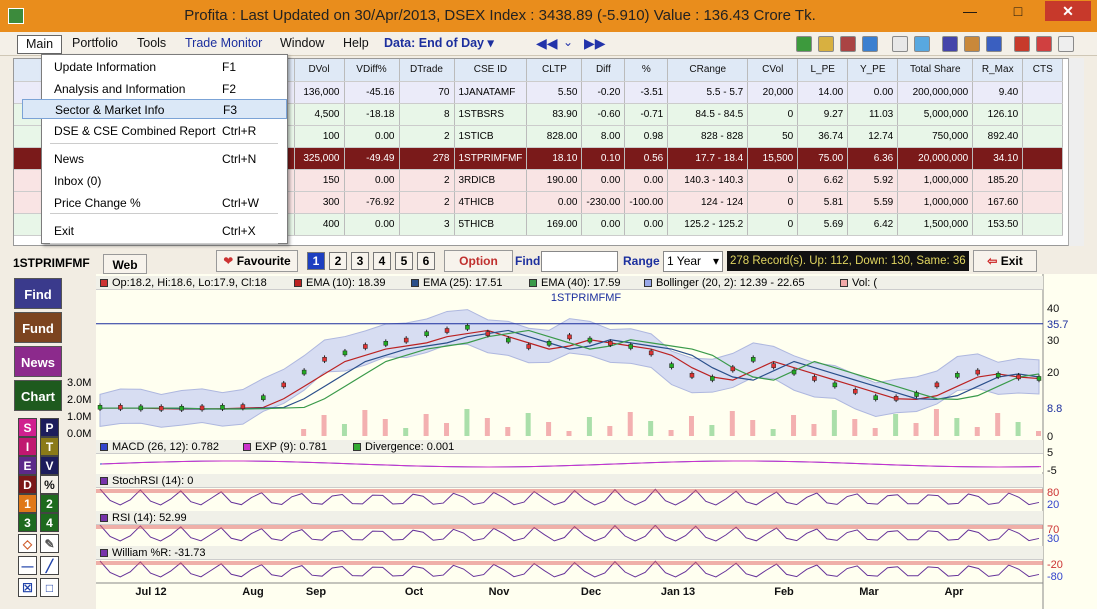  I want to click on column-header: R_Max, so click(998, 70).